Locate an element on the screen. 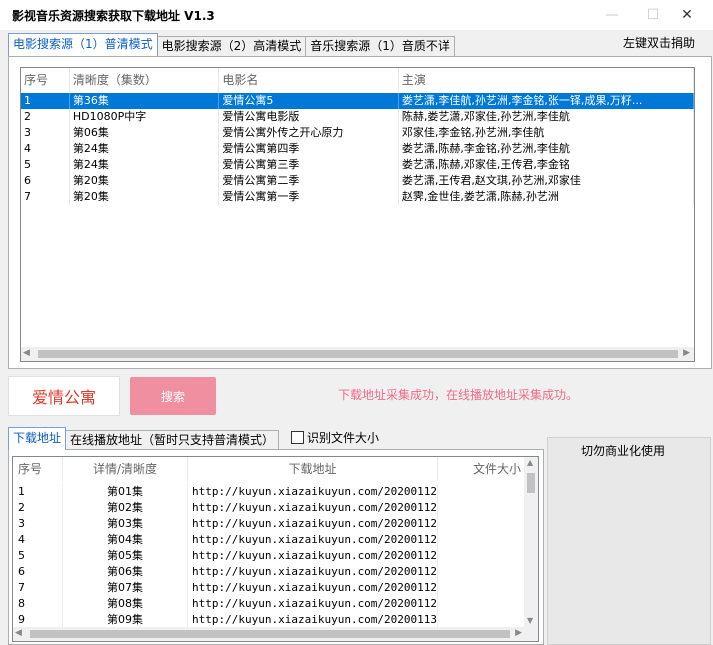 The height and width of the screenshot is (645, 713). movie-cell-cast: 邓家佳,李金铭,孙艺洲,李佳航 is located at coordinates (546, 133).